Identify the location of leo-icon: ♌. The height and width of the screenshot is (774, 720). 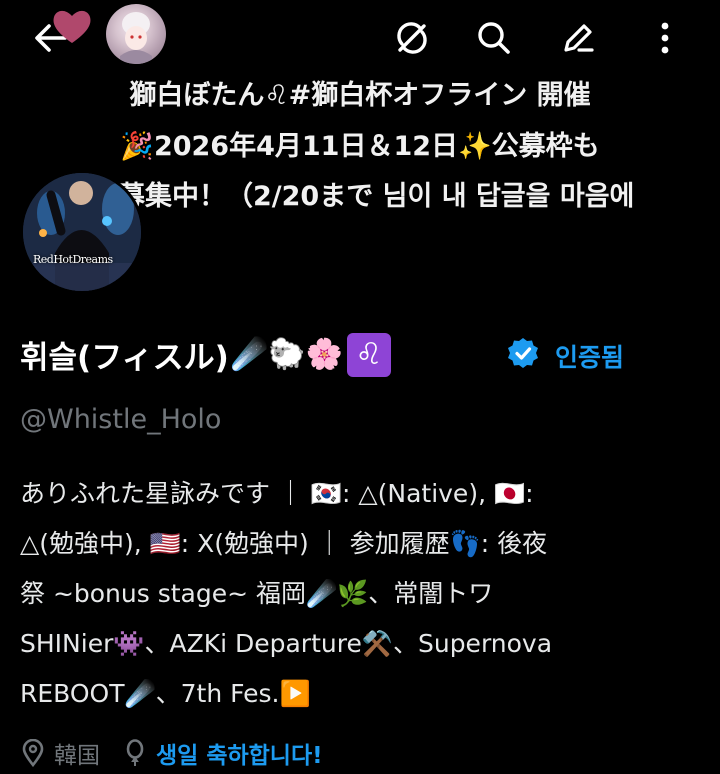
(368, 354).